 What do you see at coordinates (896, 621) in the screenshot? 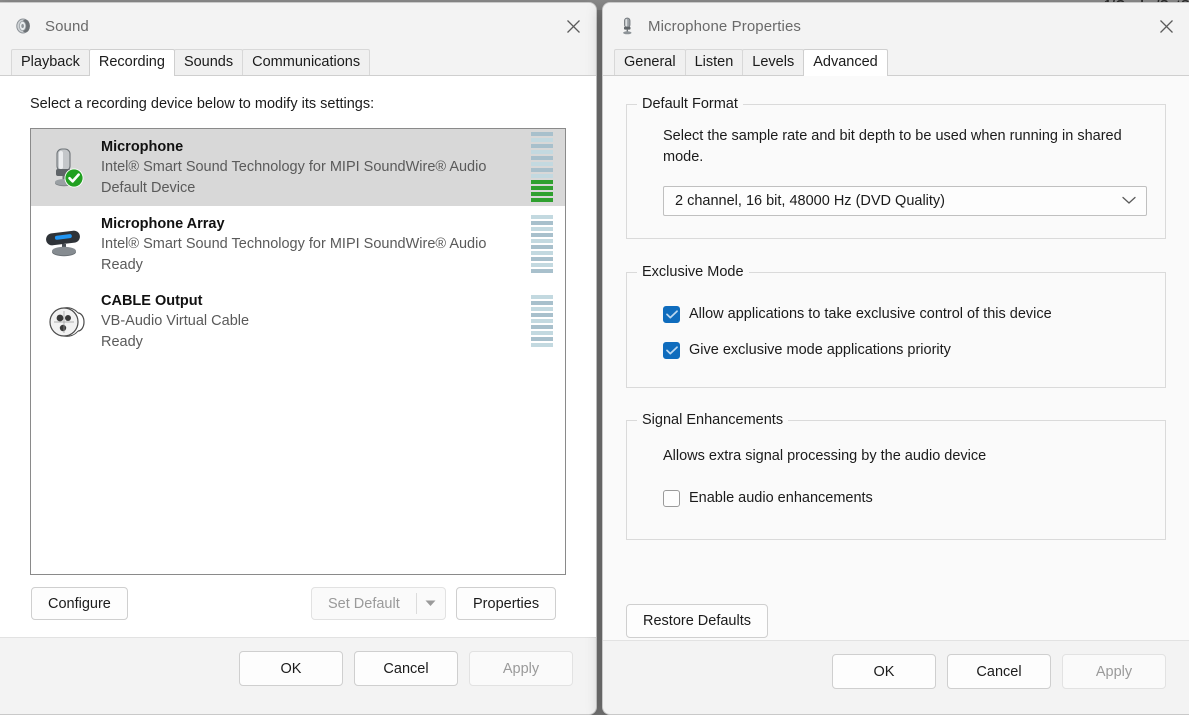
I see `restore-defaults-row: Restore Defaults` at bounding box center [896, 621].